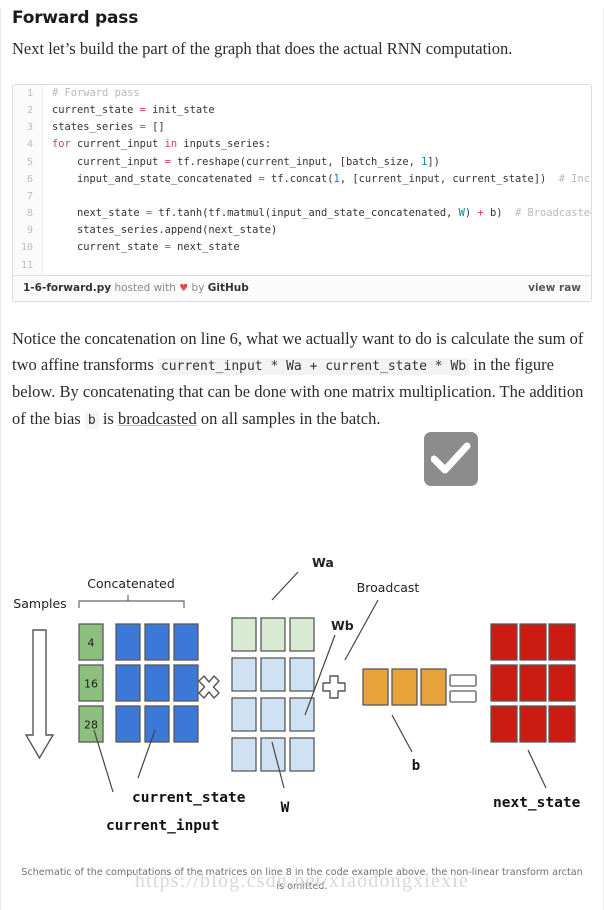 The image size is (604, 910). Describe the element at coordinates (463, 688) in the screenshot. I see `equals-icon` at that location.